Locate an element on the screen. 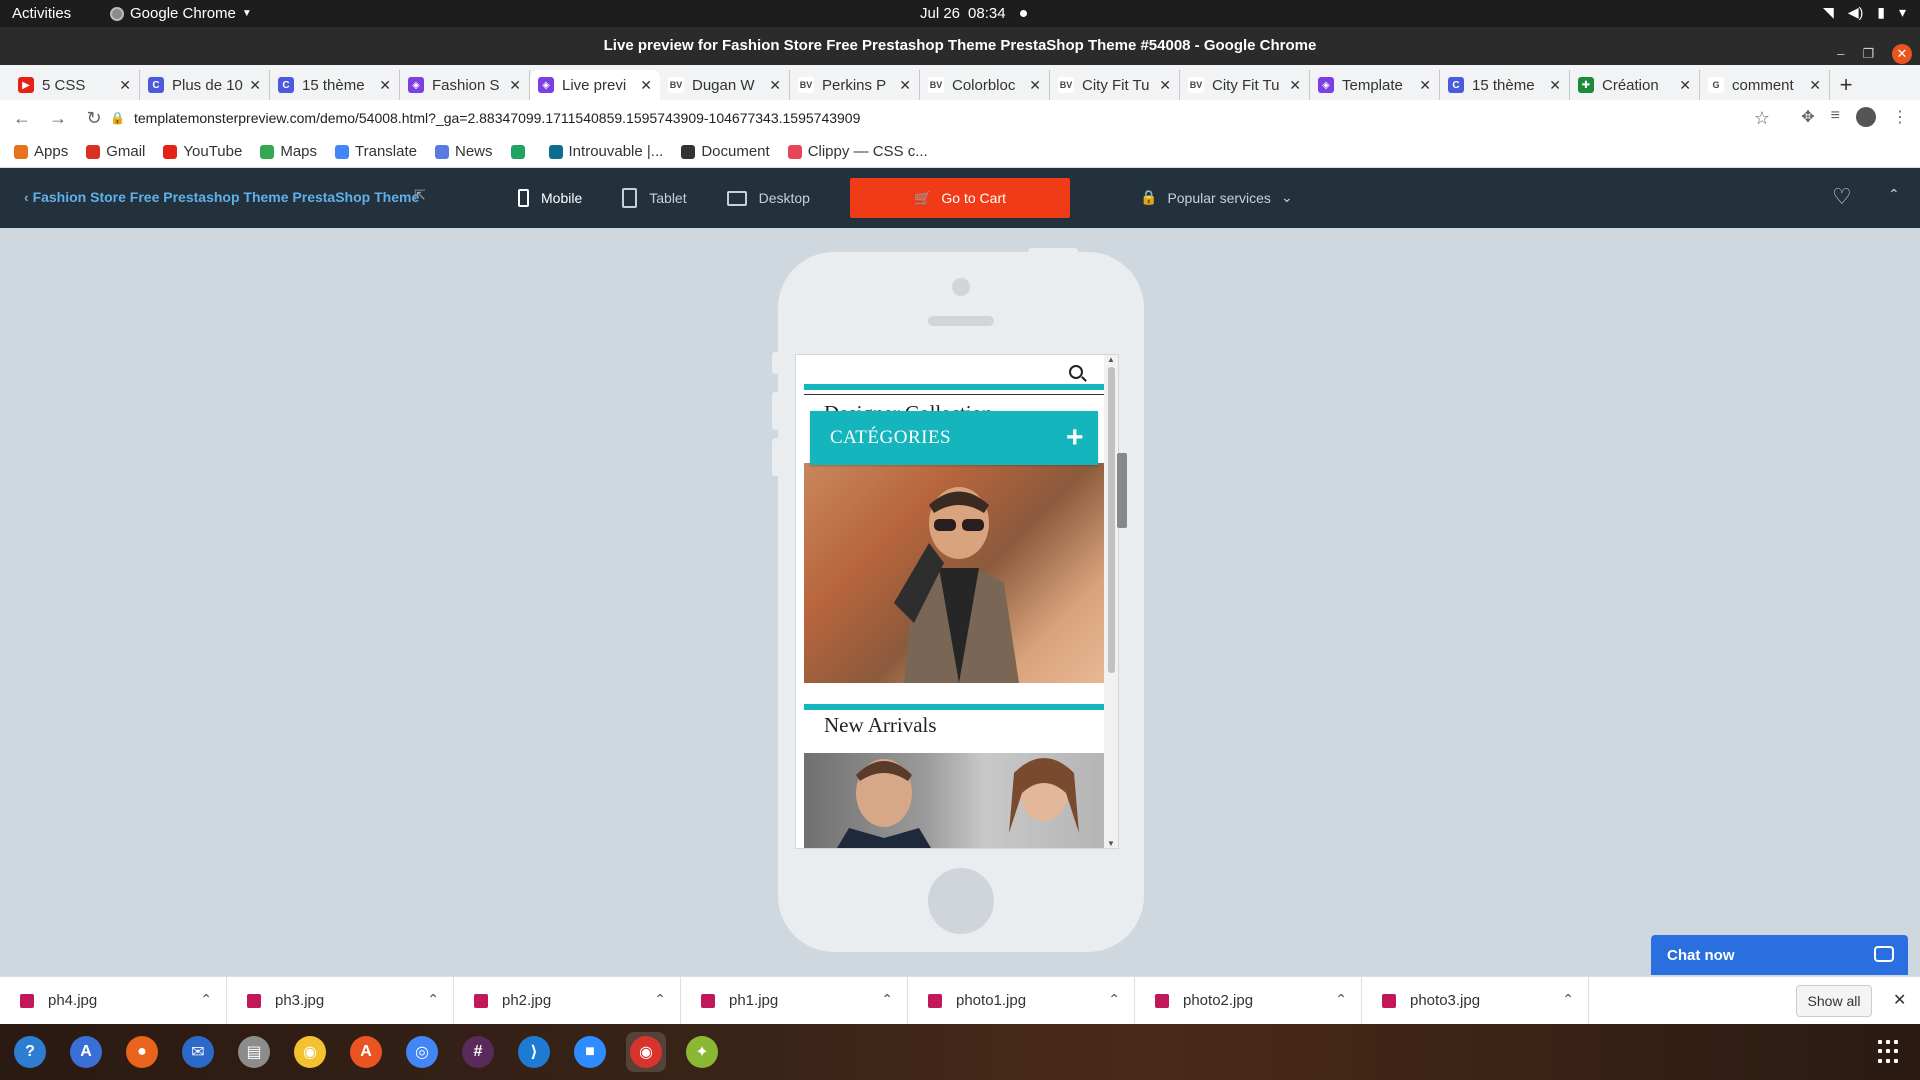 The image size is (1920, 1080). back-icon: ← is located at coordinates (22, 118).